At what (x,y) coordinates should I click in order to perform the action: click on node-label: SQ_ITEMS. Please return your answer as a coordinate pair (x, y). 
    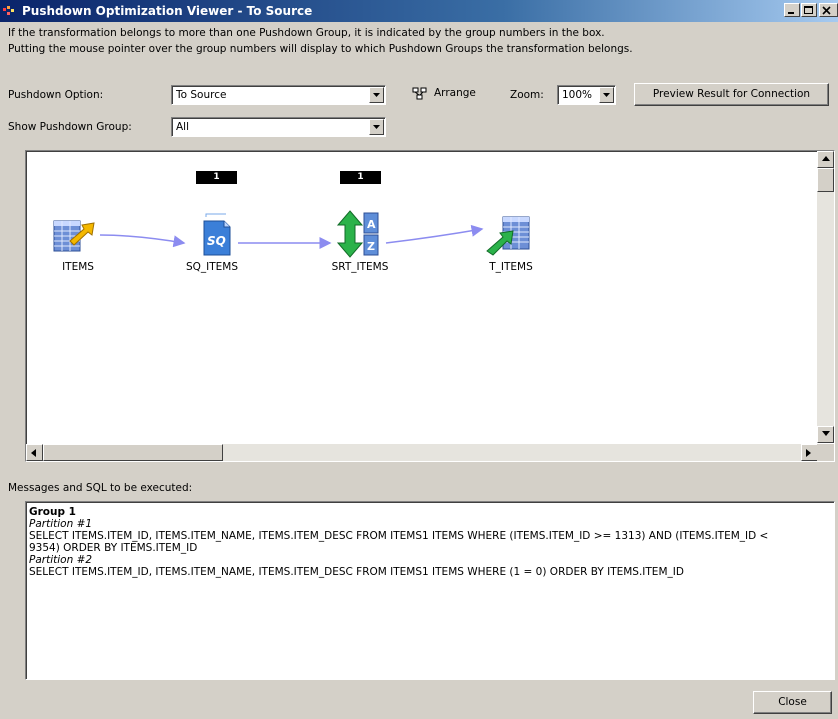
    Looking at the image, I should click on (212, 267).